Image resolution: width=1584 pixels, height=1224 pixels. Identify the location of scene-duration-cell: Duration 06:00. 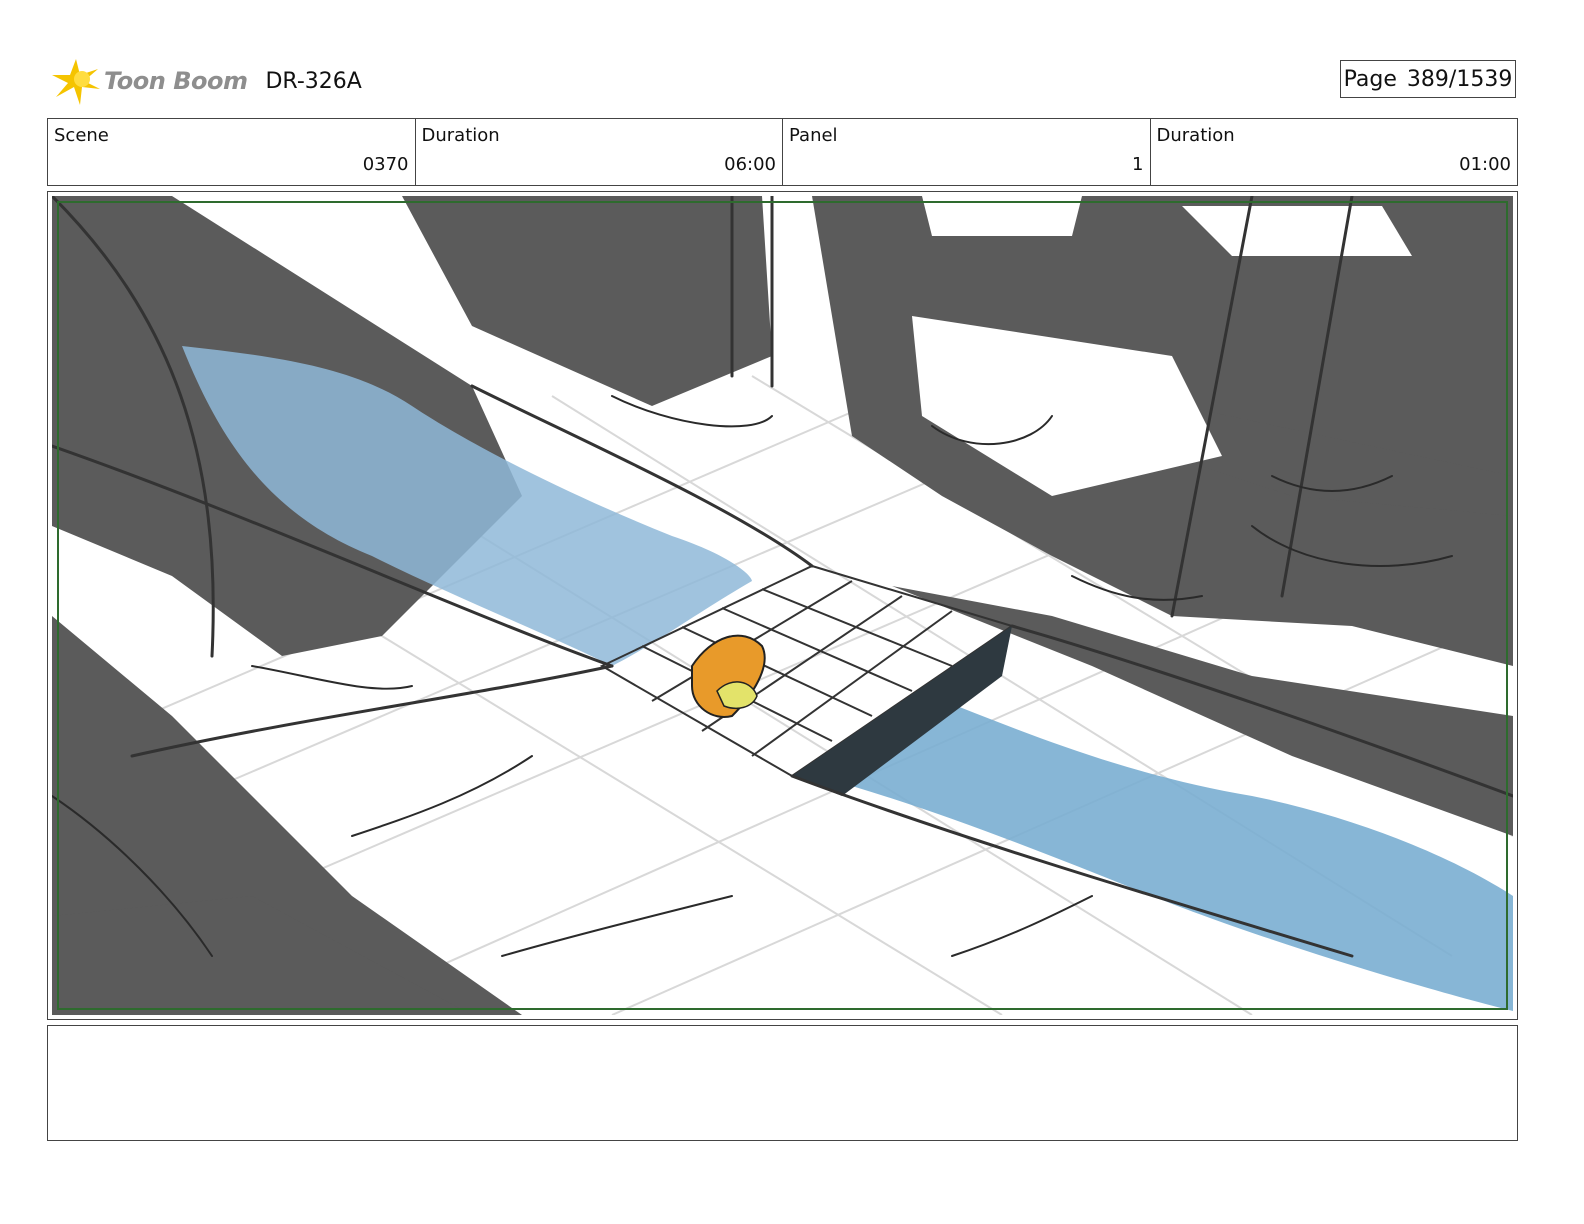
(599, 152).